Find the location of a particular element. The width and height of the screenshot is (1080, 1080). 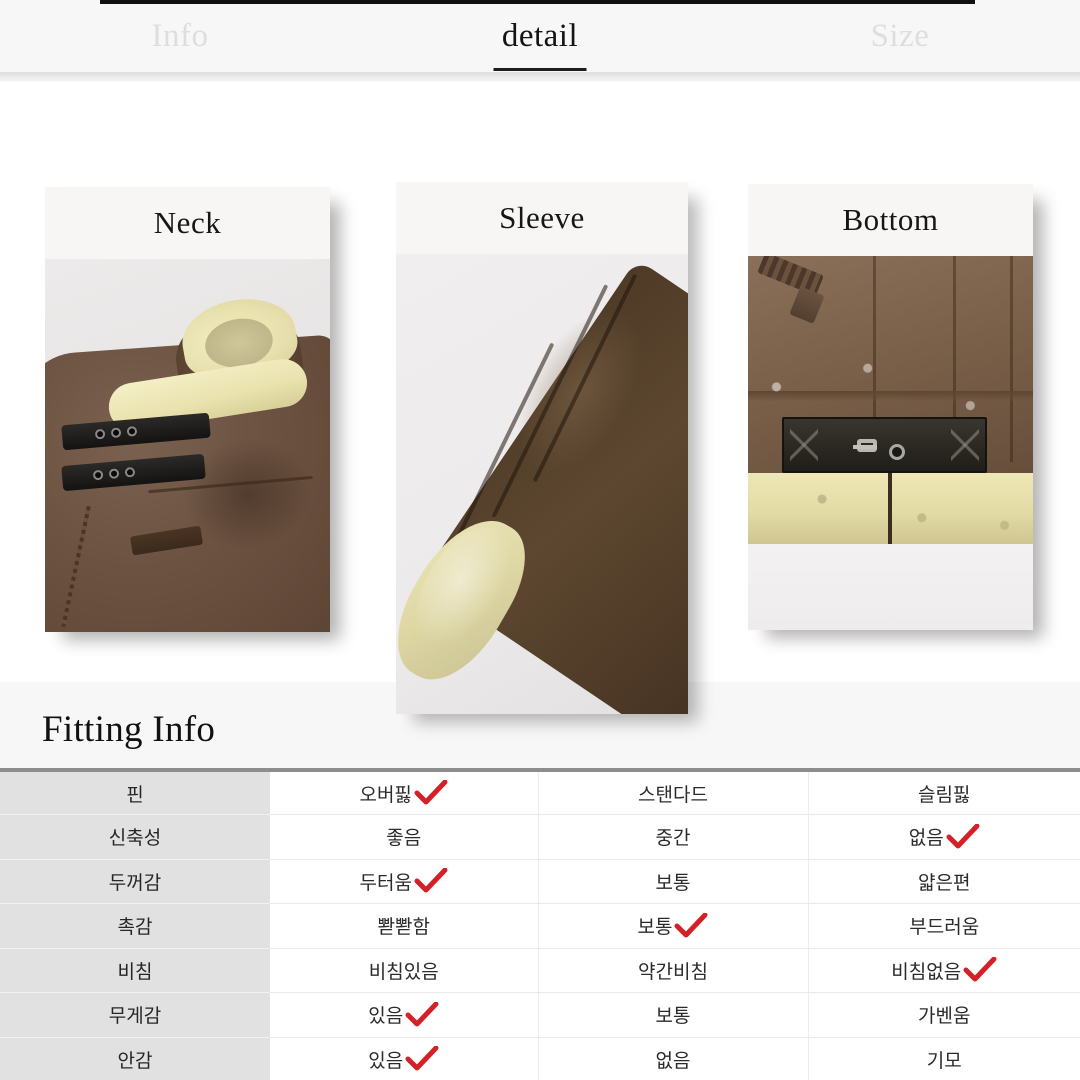

table-row: 두꺼감 두터움 보통 얇은편 is located at coordinates (540, 881).